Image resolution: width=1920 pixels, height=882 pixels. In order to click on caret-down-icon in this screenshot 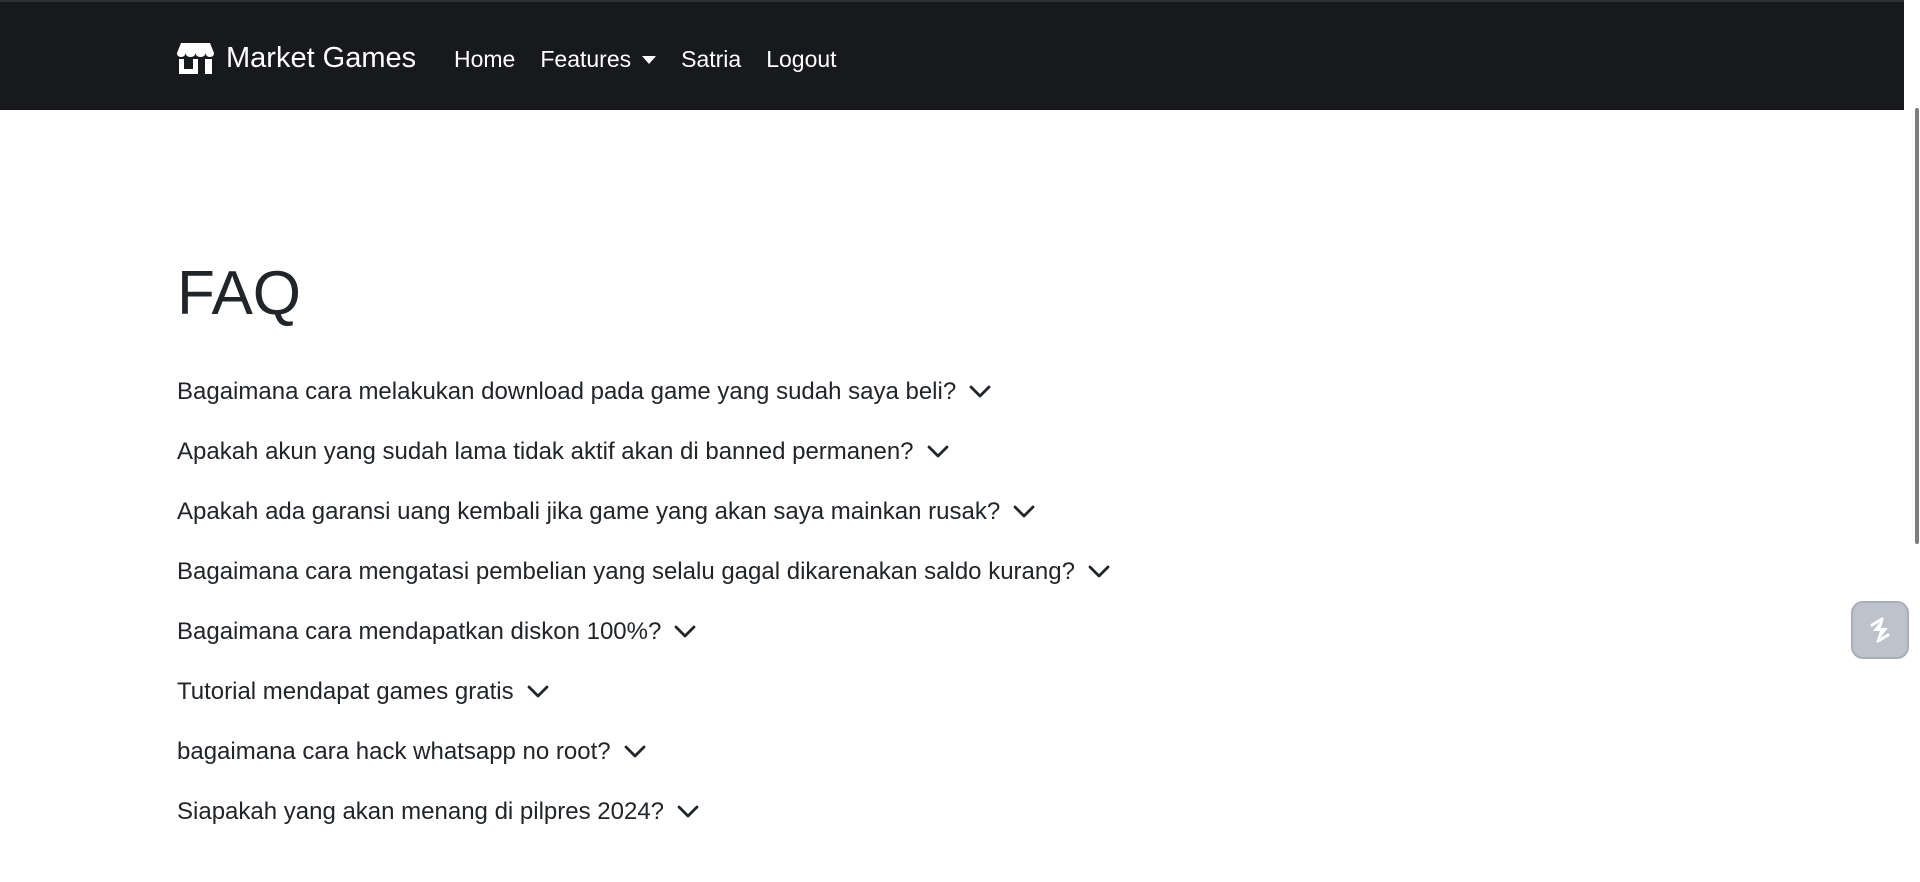, I will do `click(649, 60)`.